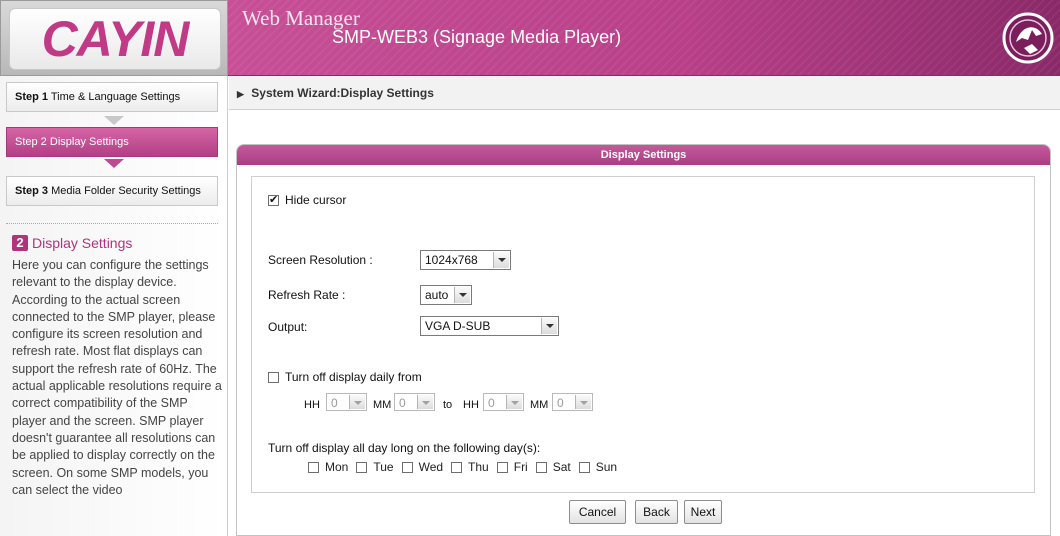 This screenshot has width=1060, height=536. Describe the element at coordinates (539, 405) in the screenshot. I see `to-mm-label: MM` at that location.